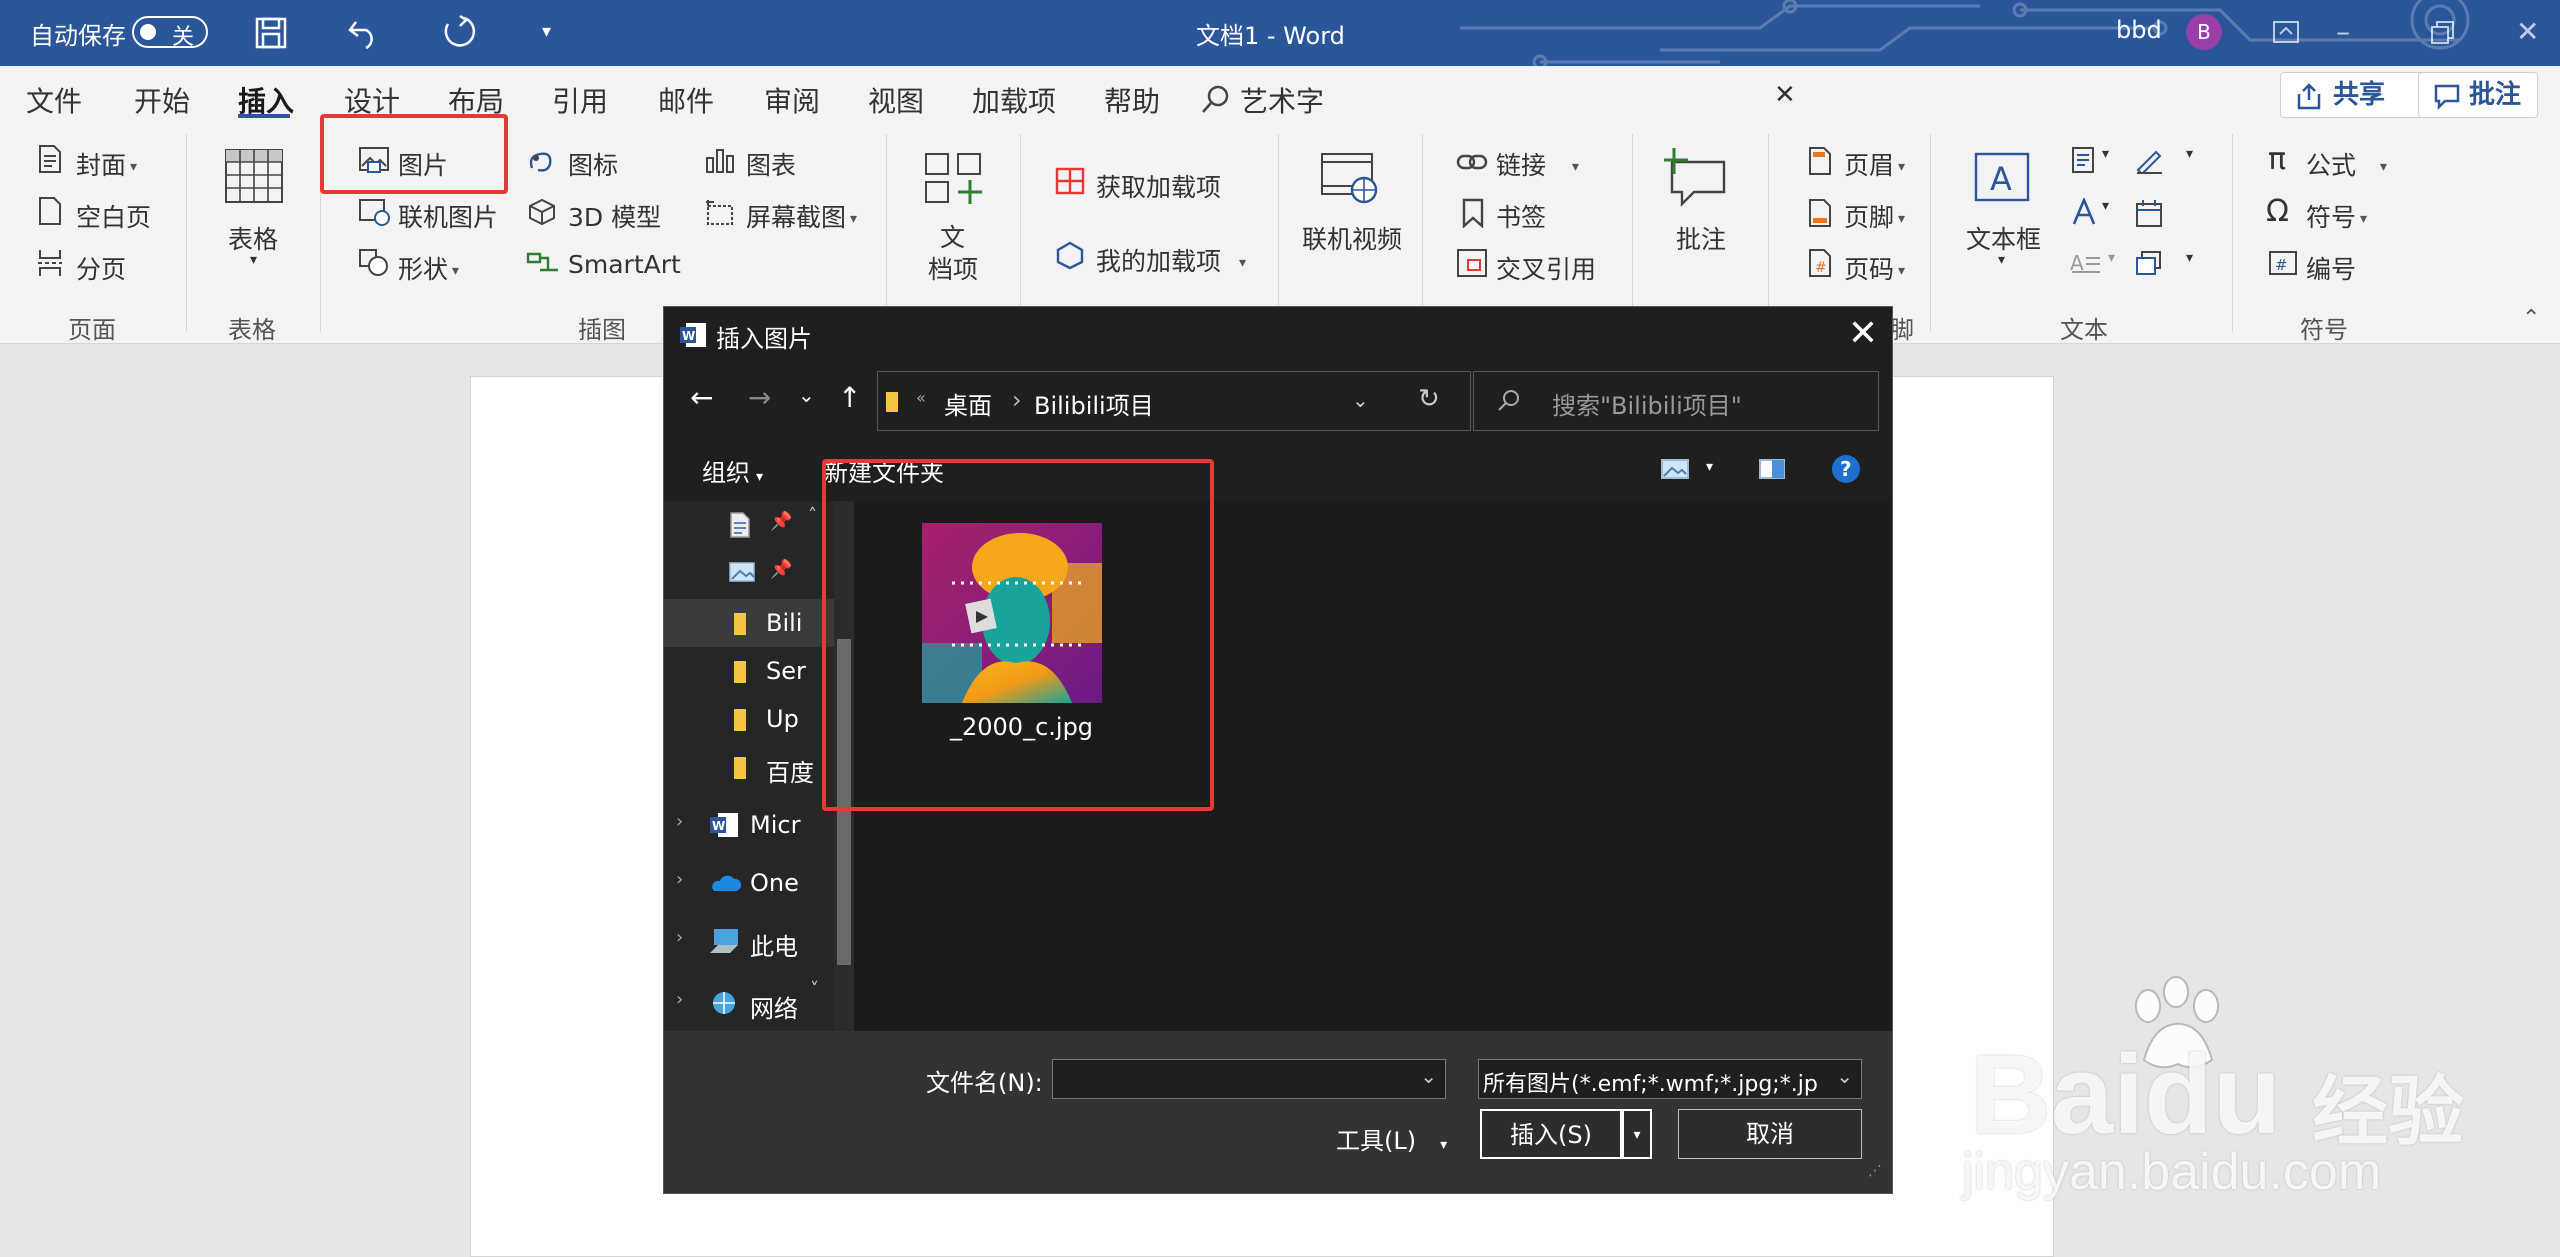 Image resolution: width=2560 pixels, height=1257 pixels. What do you see at coordinates (1132, 100) in the screenshot?
I see `tab-help: 帮助` at bounding box center [1132, 100].